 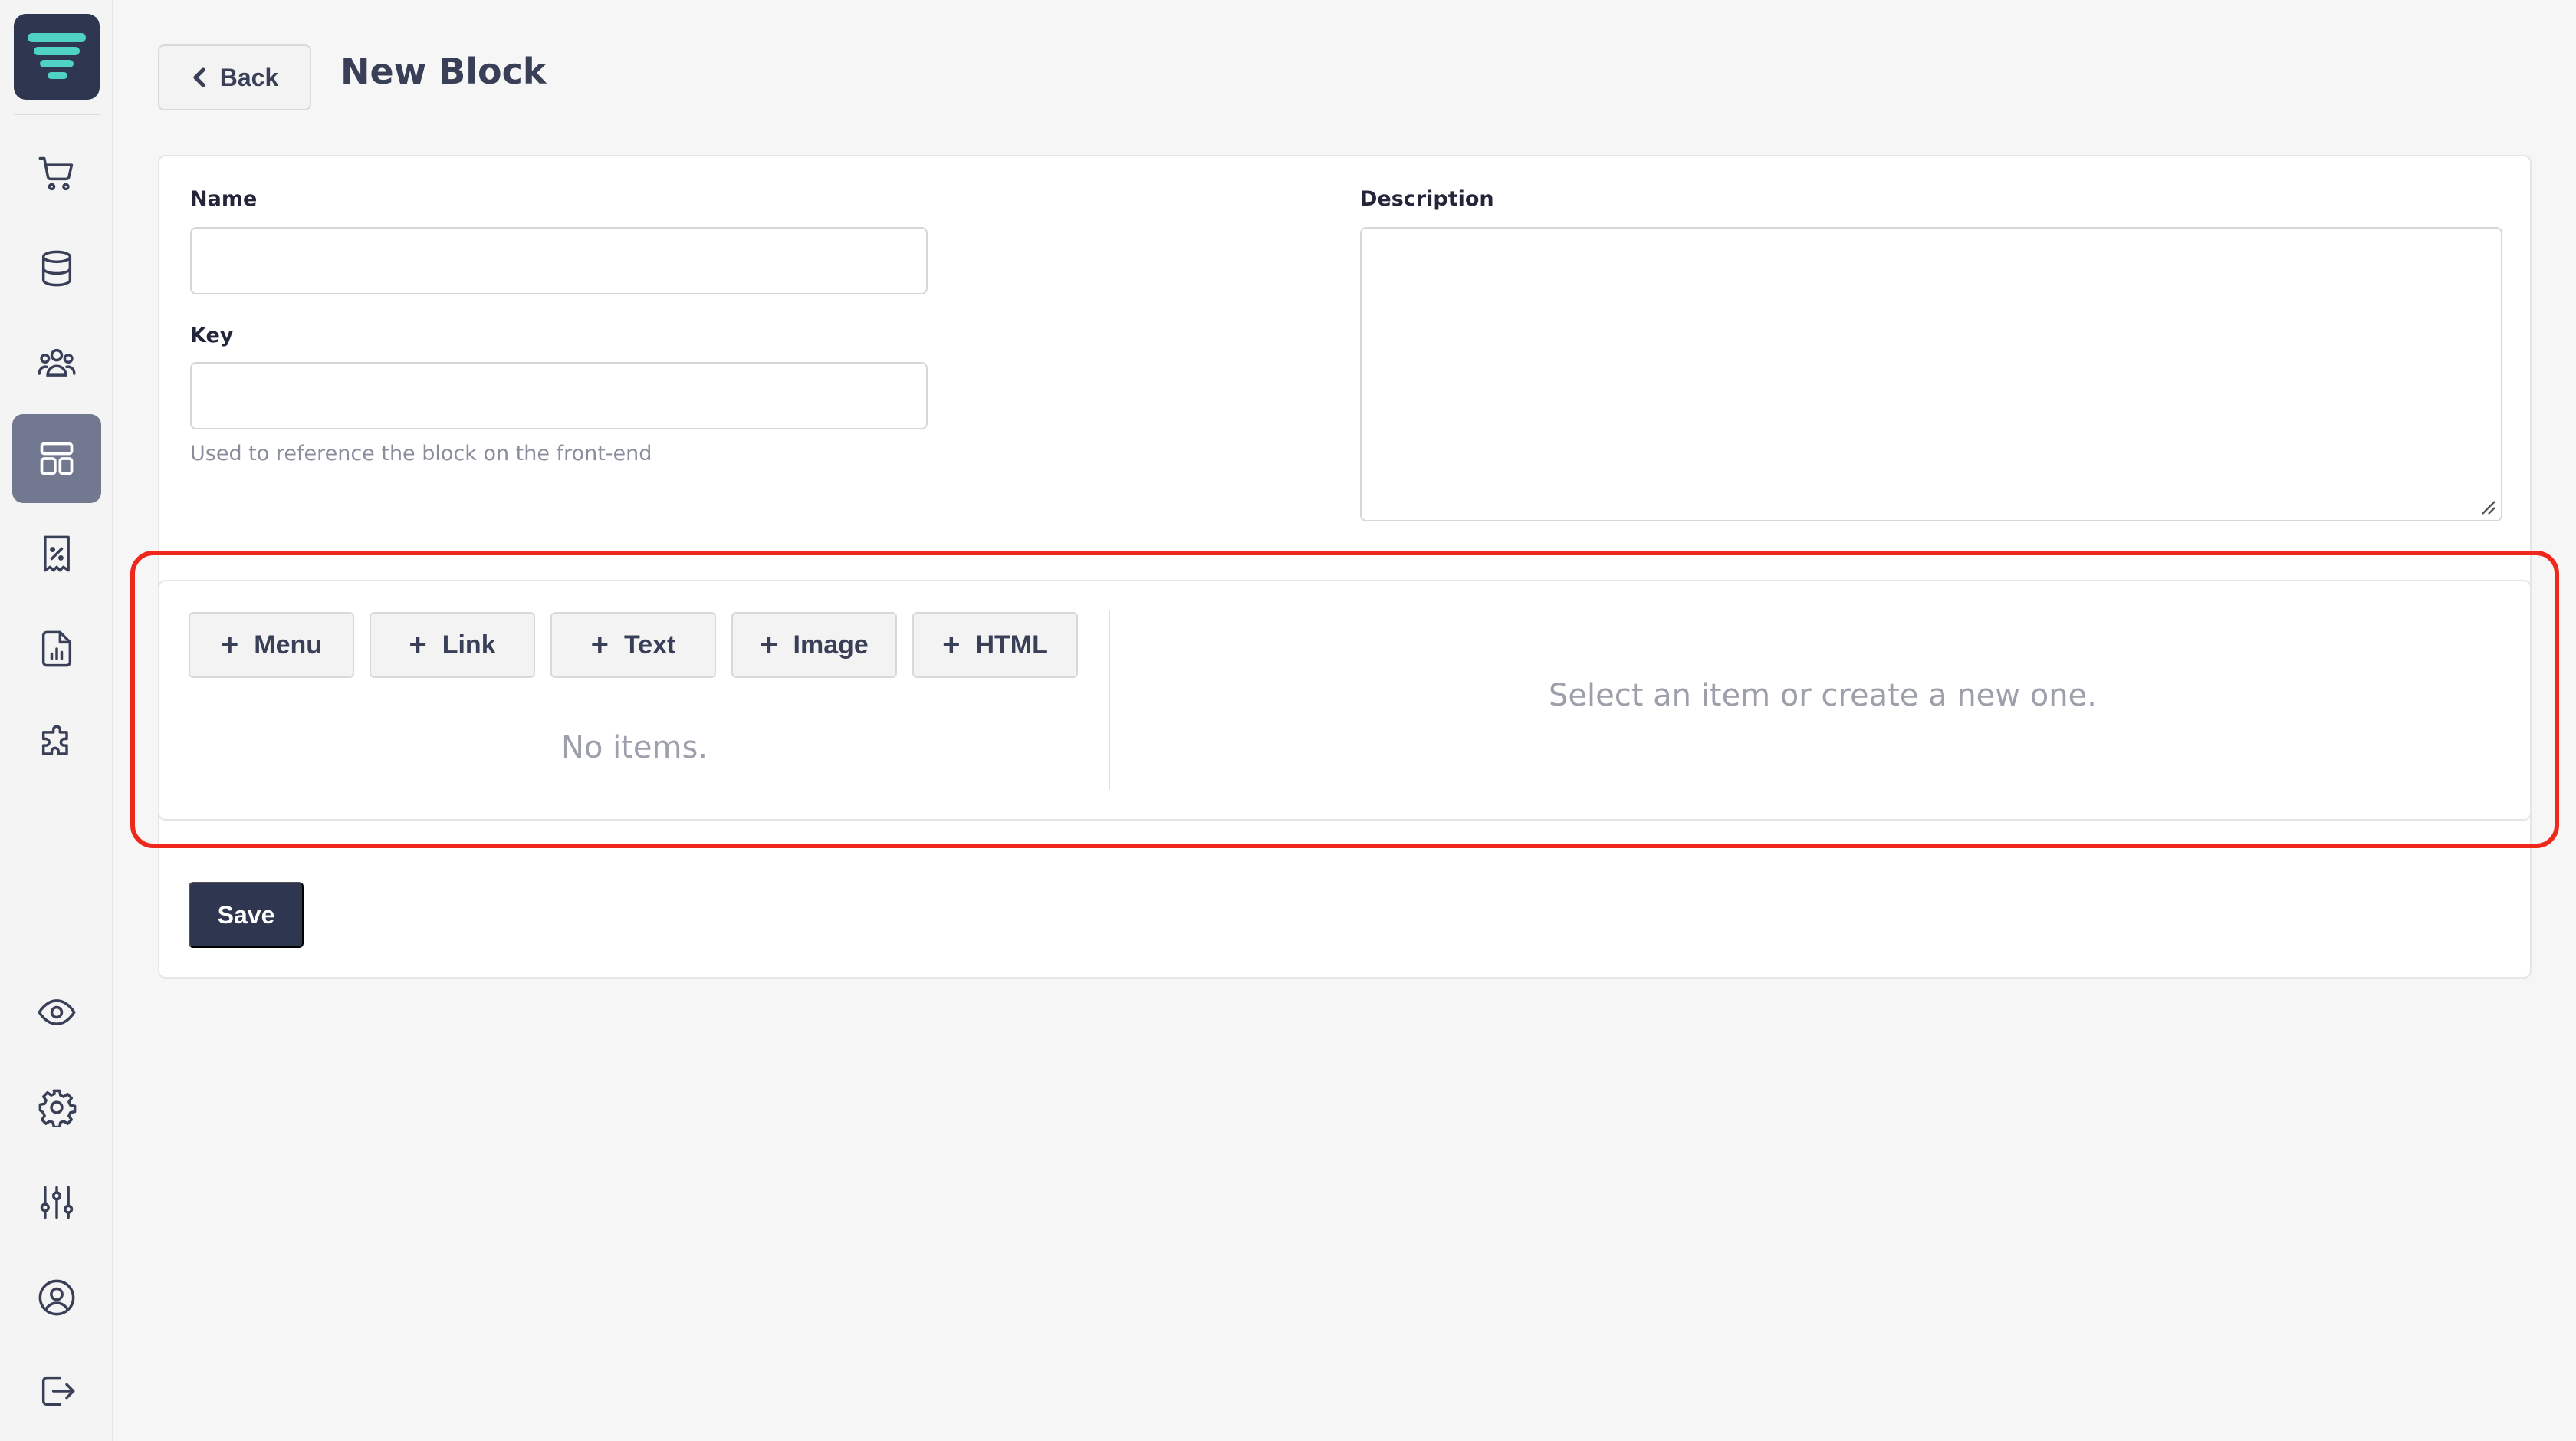 I want to click on sidebar-item-extensions, so click(x=57, y=743).